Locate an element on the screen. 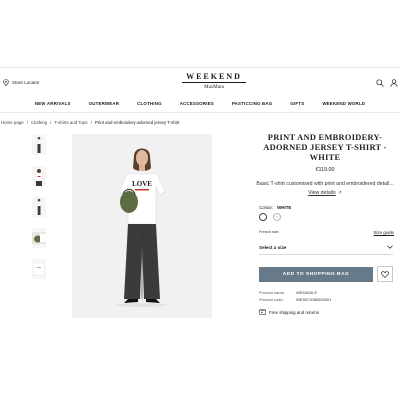  pin-icon is located at coordinates (6, 82).